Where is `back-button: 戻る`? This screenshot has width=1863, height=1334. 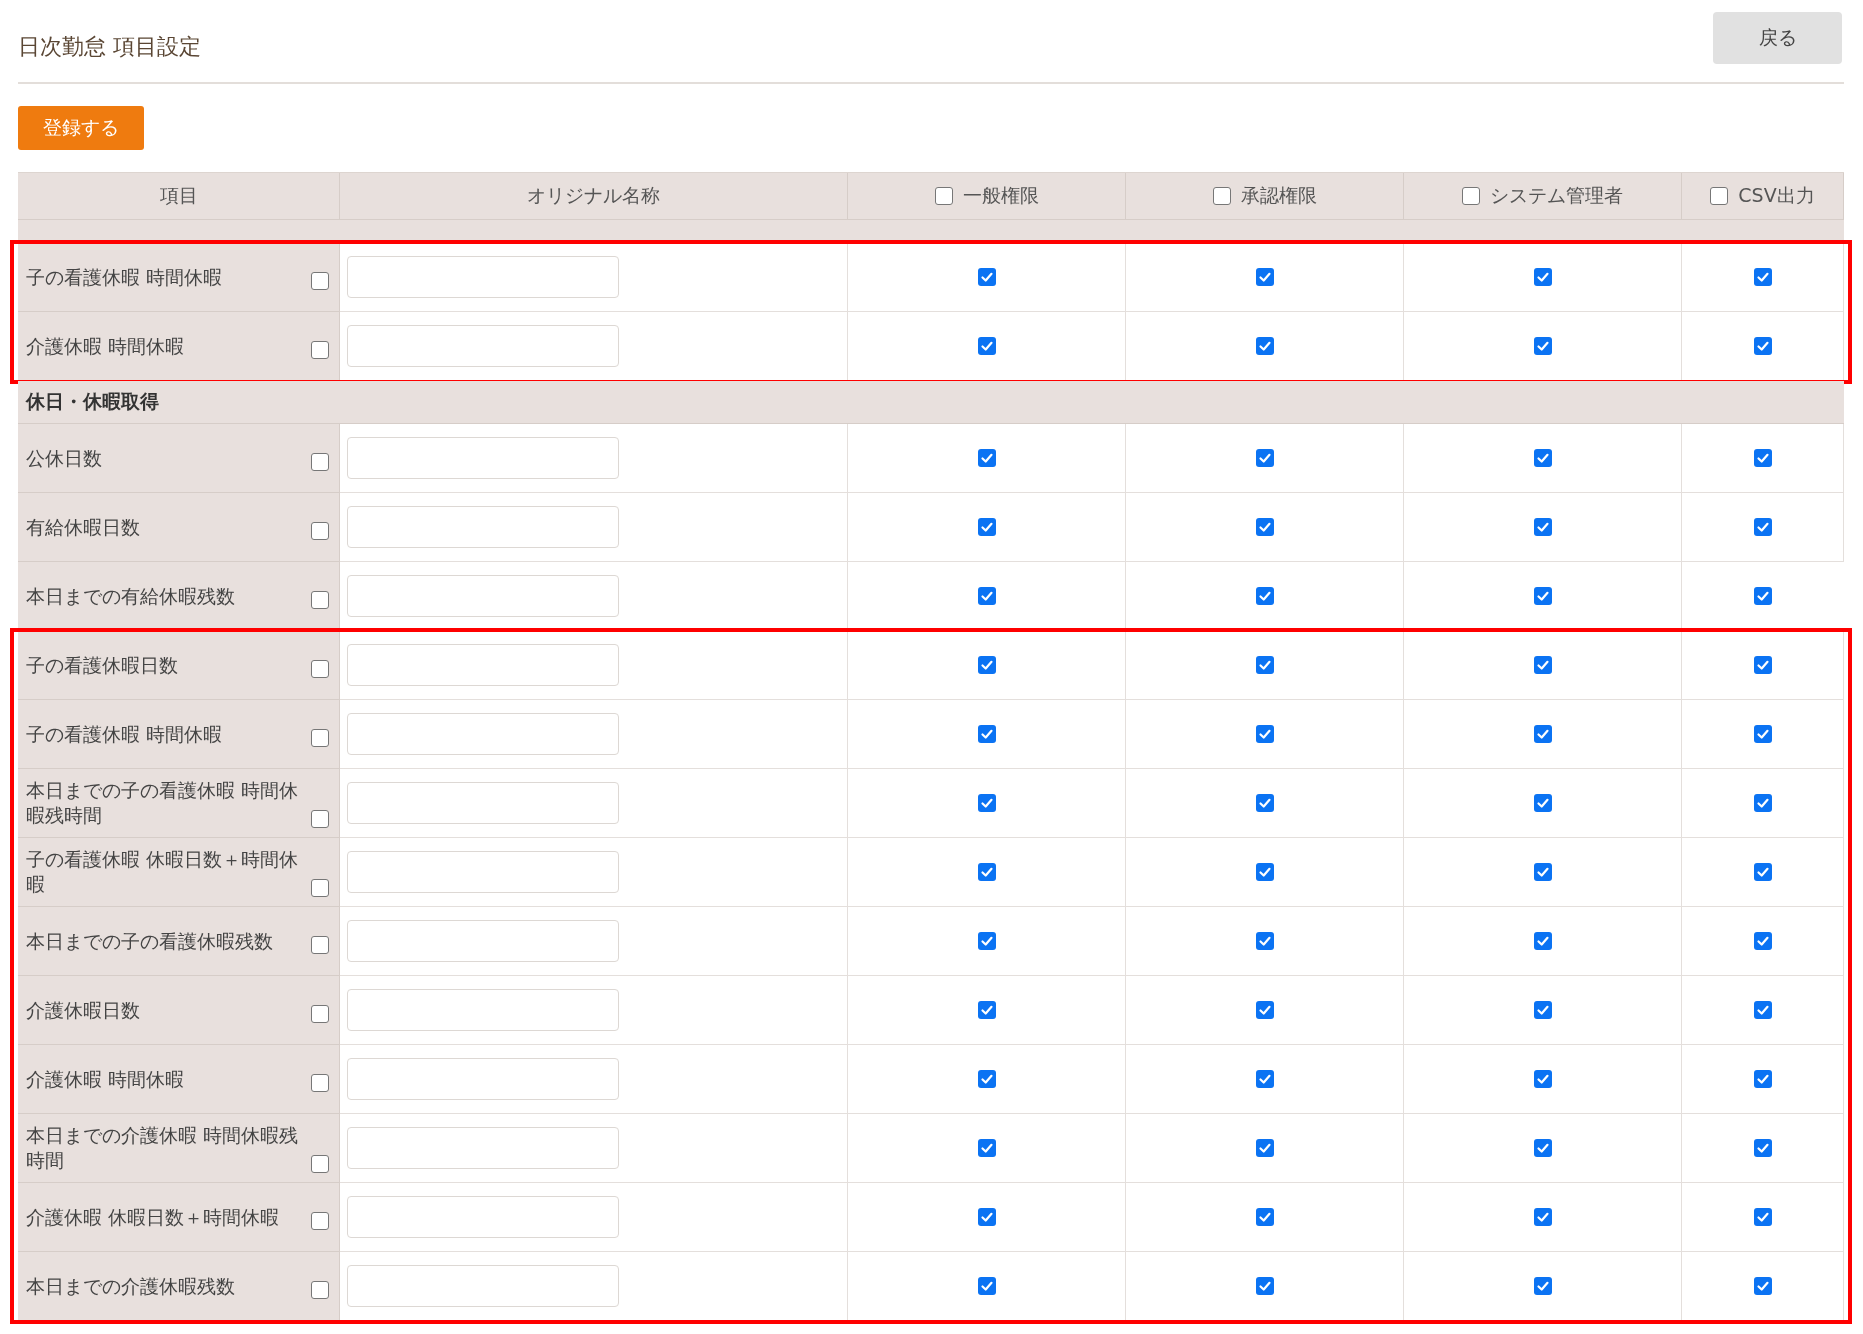
back-button: 戻る is located at coordinates (1777, 38).